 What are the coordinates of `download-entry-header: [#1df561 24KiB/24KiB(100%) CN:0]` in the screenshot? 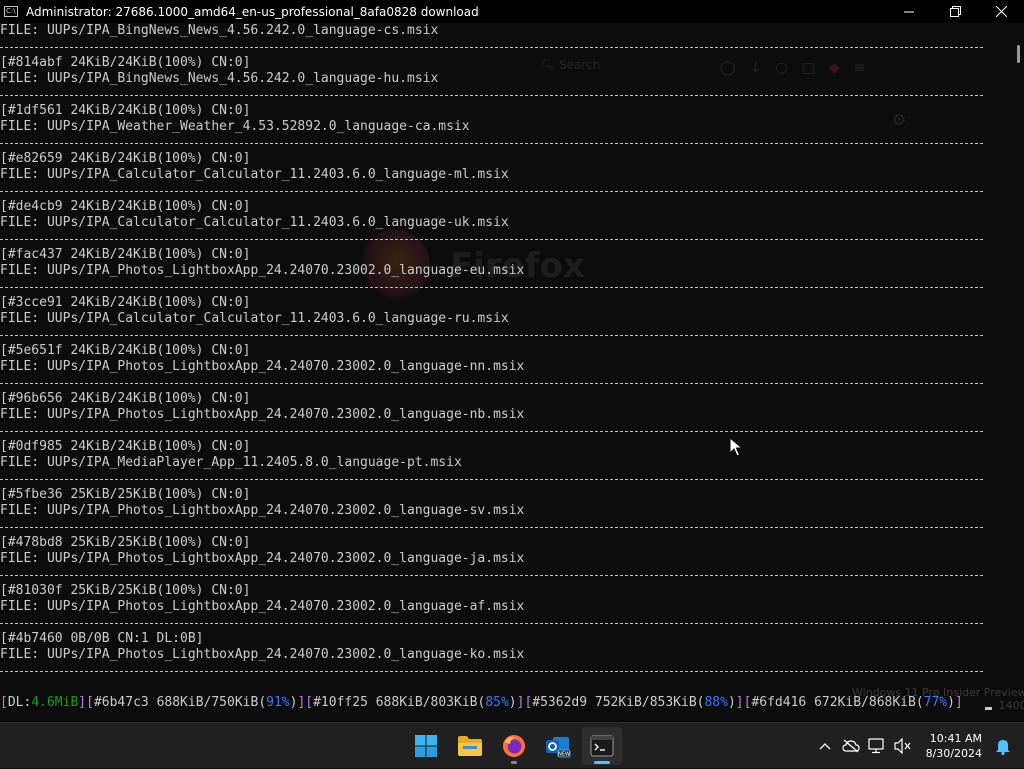 It's located at (125, 110).